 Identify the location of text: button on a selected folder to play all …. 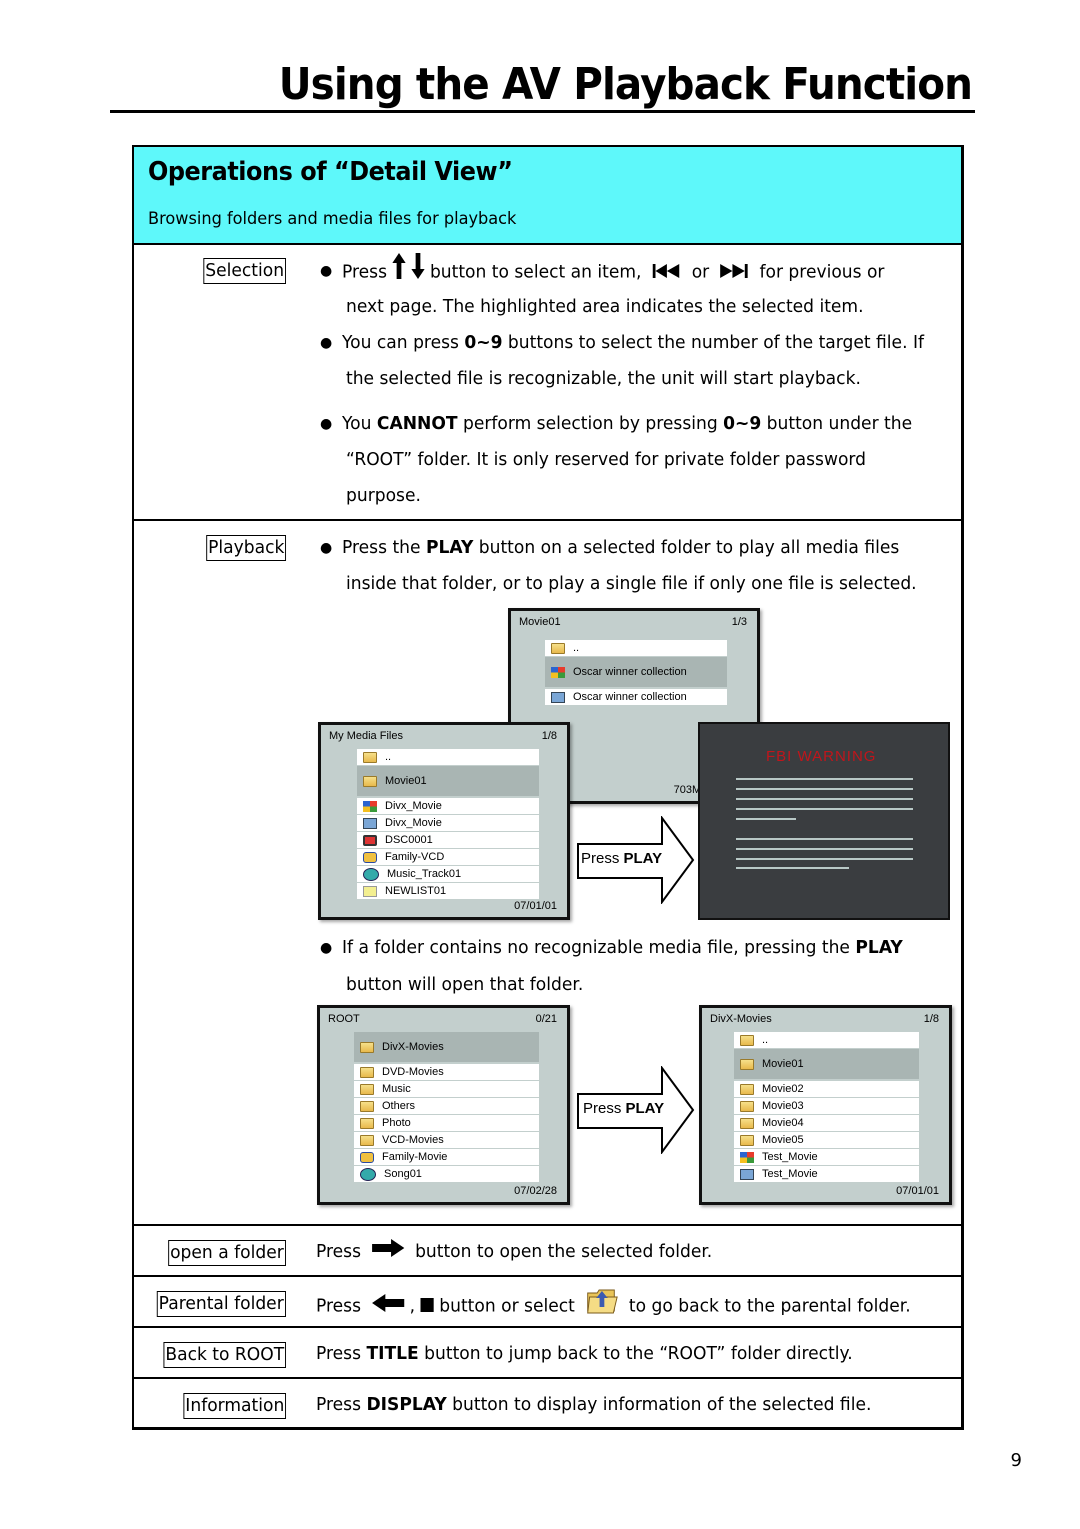
(686, 547).